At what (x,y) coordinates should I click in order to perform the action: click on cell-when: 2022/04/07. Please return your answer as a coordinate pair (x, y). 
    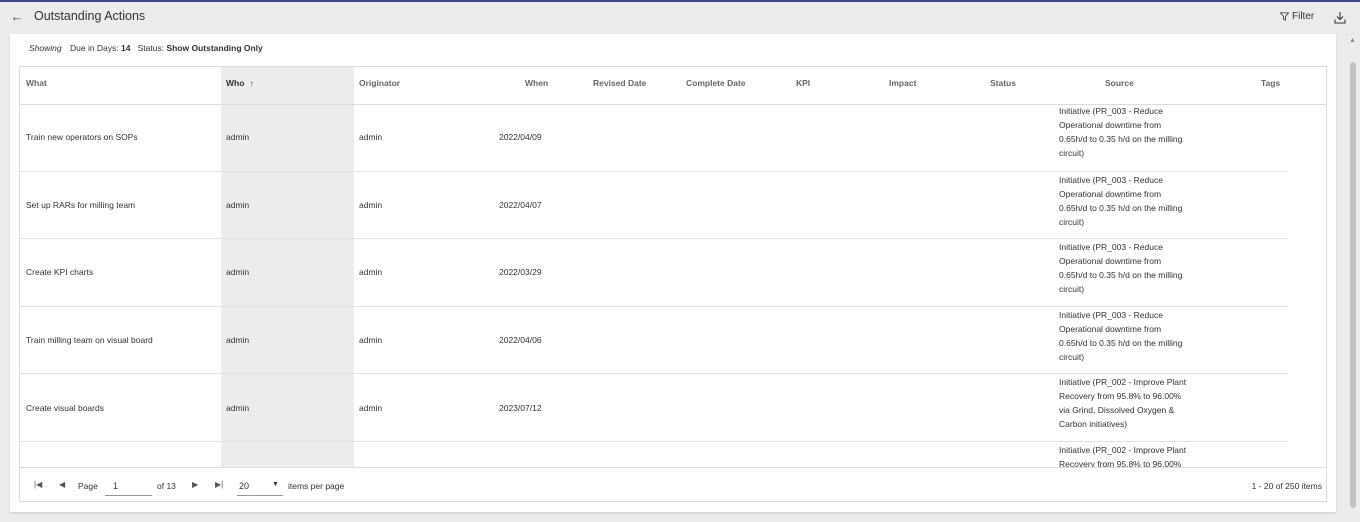
    Looking at the image, I should click on (520, 205).